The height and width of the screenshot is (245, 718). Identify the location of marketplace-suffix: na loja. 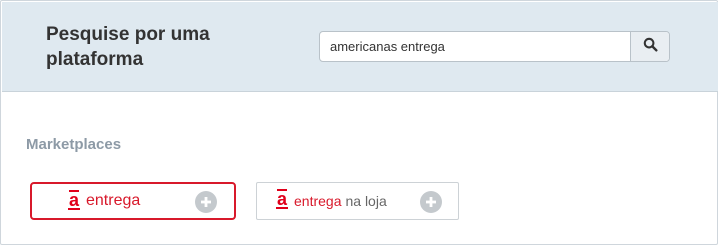
(366, 201).